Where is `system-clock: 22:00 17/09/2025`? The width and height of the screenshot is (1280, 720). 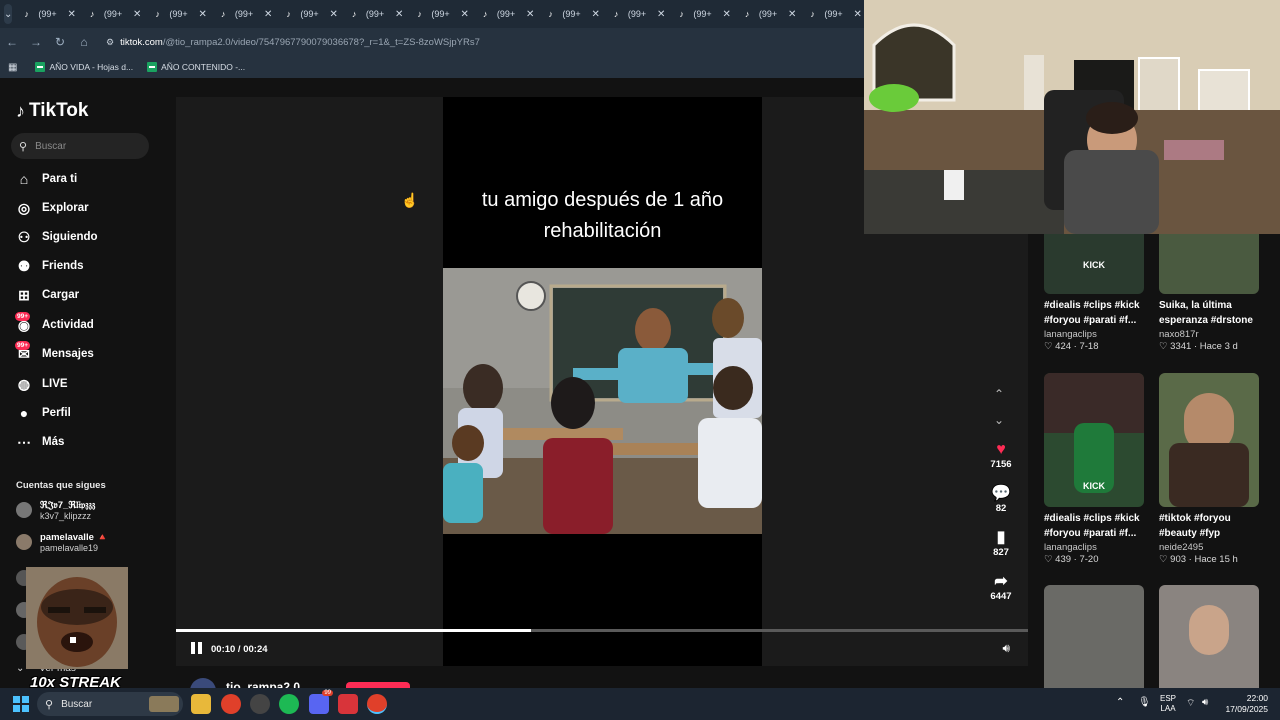 system-clock: 22:00 17/09/2025 is located at coordinates (1246, 704).